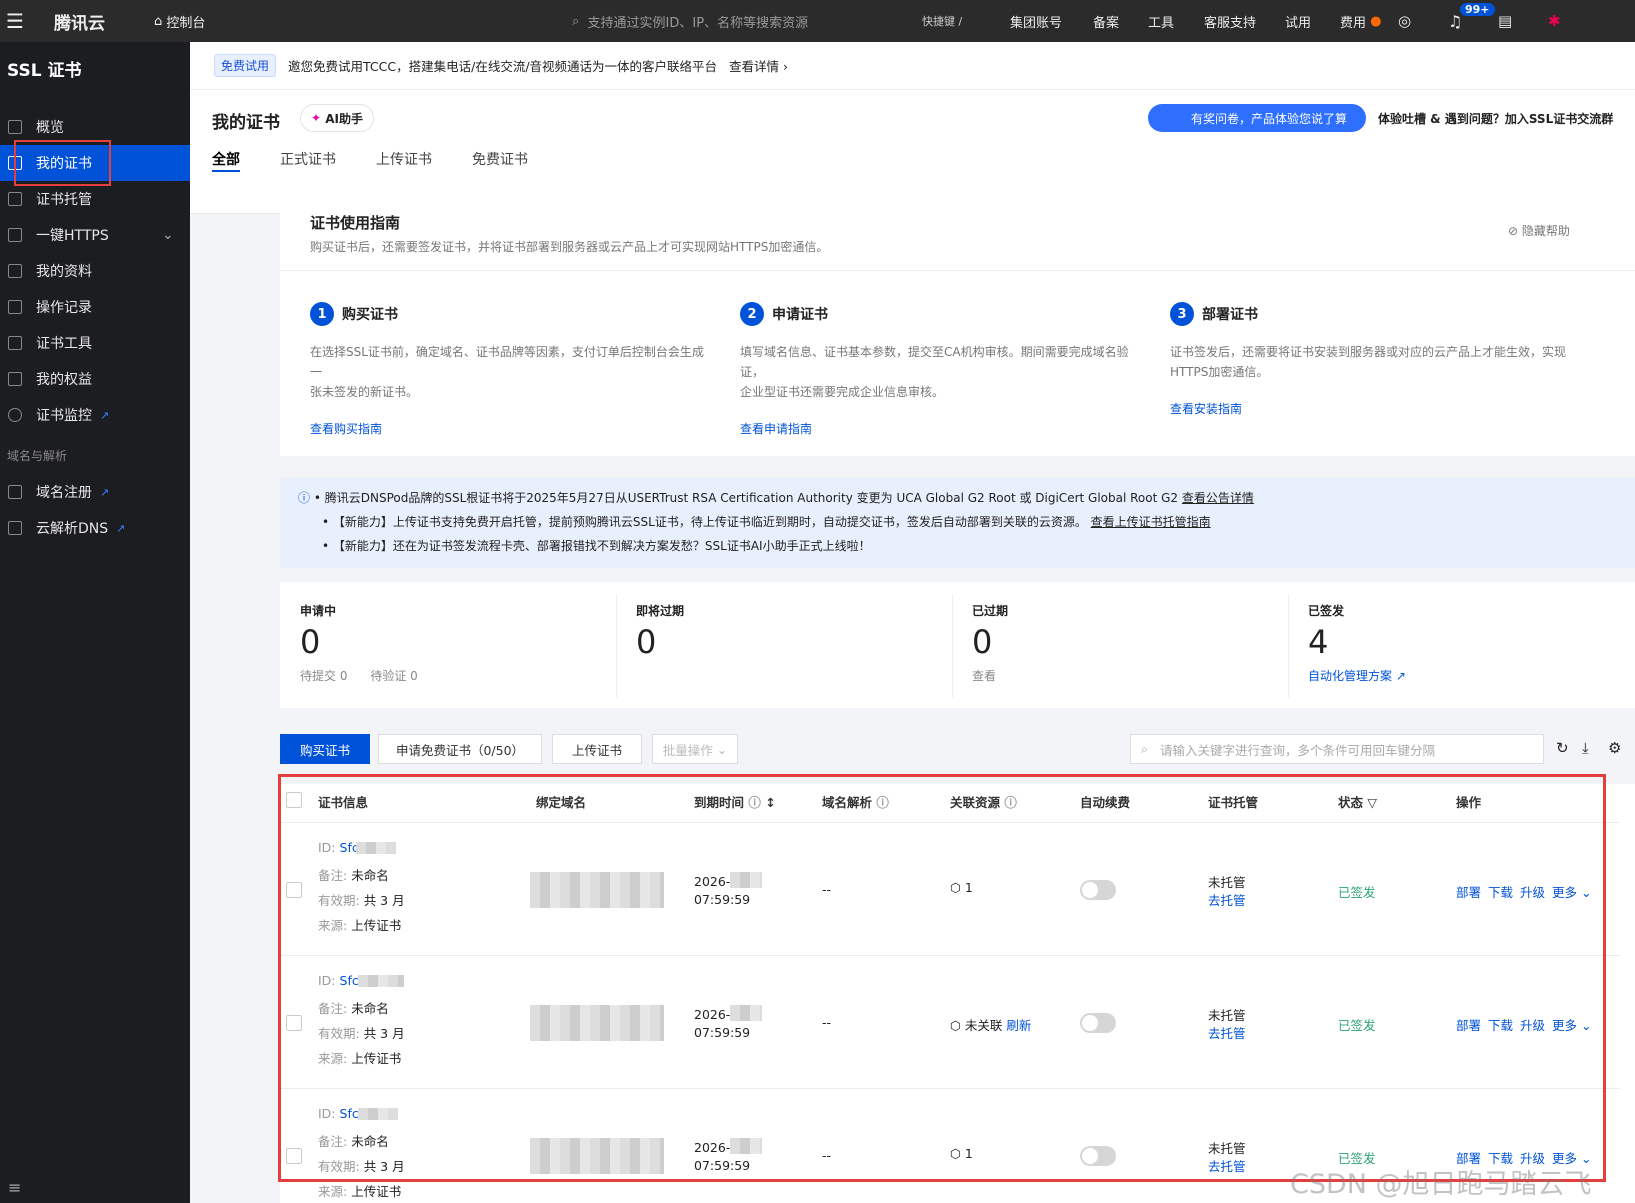  What do you see at coordinates (15, 127) in the screenshot?
I see `grid-icon` at bounding box center [15, 127].